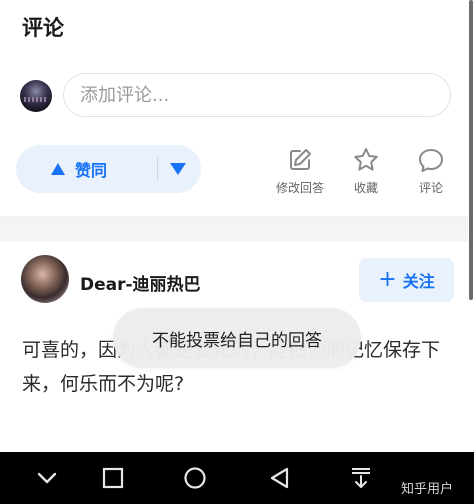 The height and width of the screenshot is (504, 474). I want to click on comments-title: 评论, so click(43, 28).